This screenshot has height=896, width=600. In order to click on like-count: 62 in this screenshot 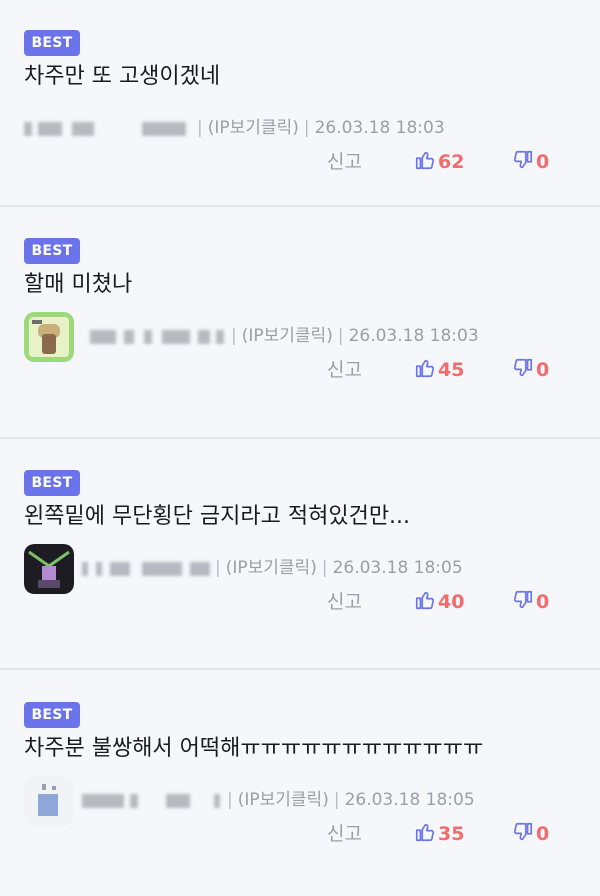, I will do `click(451, 162)`.